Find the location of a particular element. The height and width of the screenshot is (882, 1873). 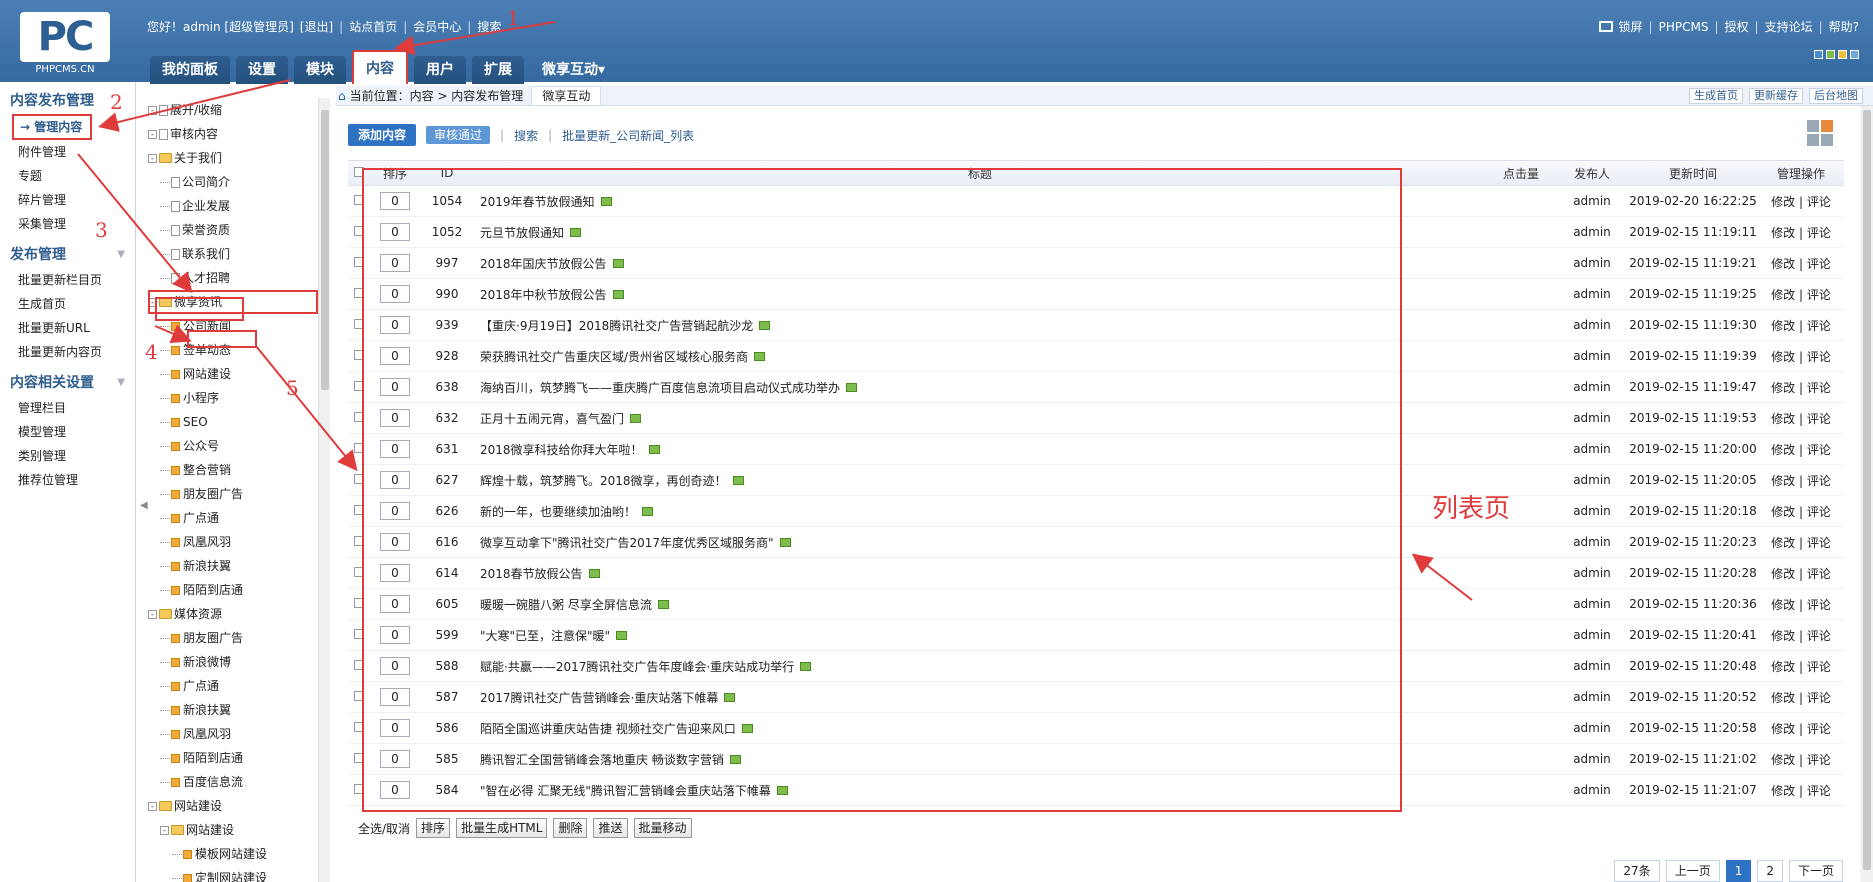

tree-node: 百度信息流 is located at coordinates (233, 782).